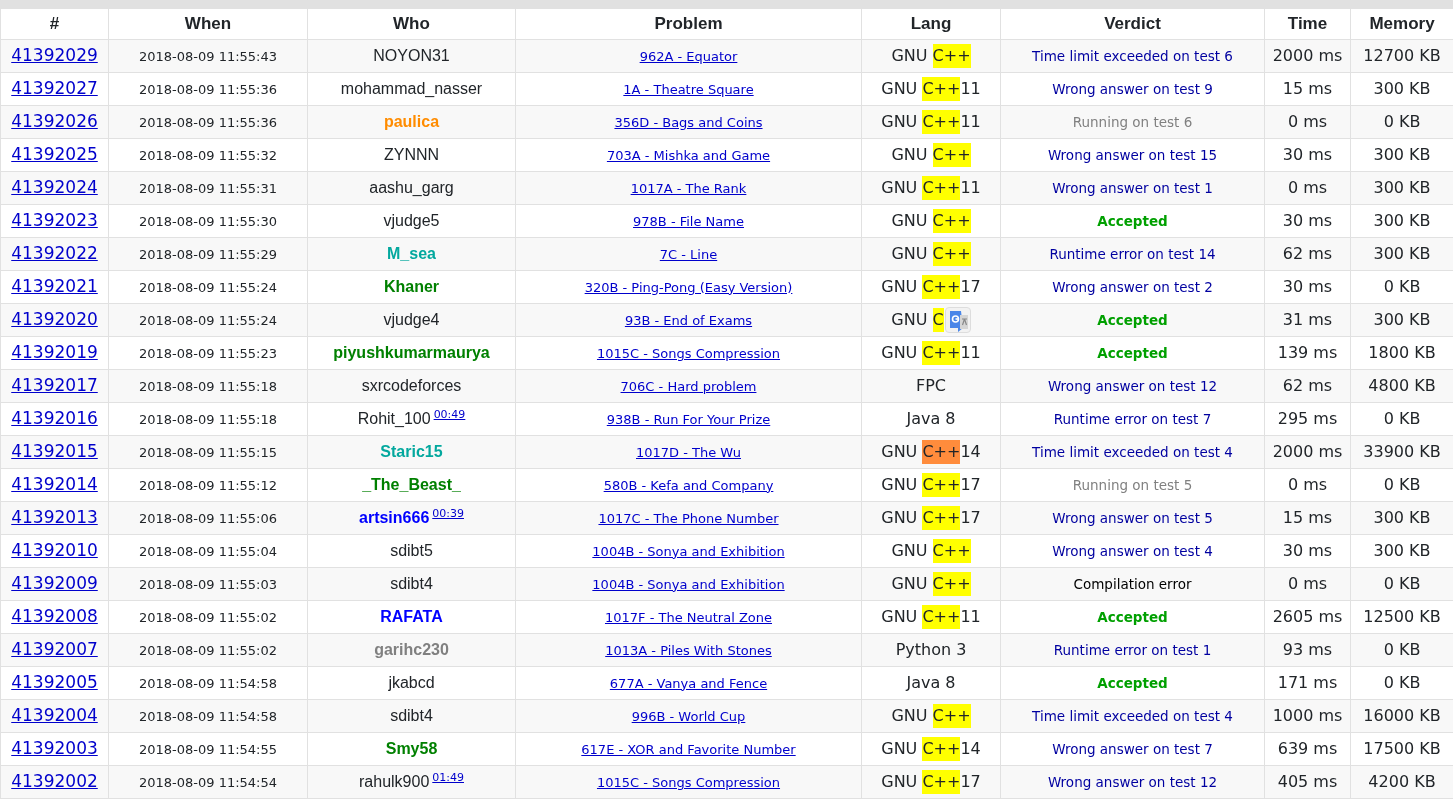 The image size is (1453, 808). Describe the element at coordinates (208, 518) in the screenshot. I see `submission-time: 2018-08-09 11:55:06` at that location.